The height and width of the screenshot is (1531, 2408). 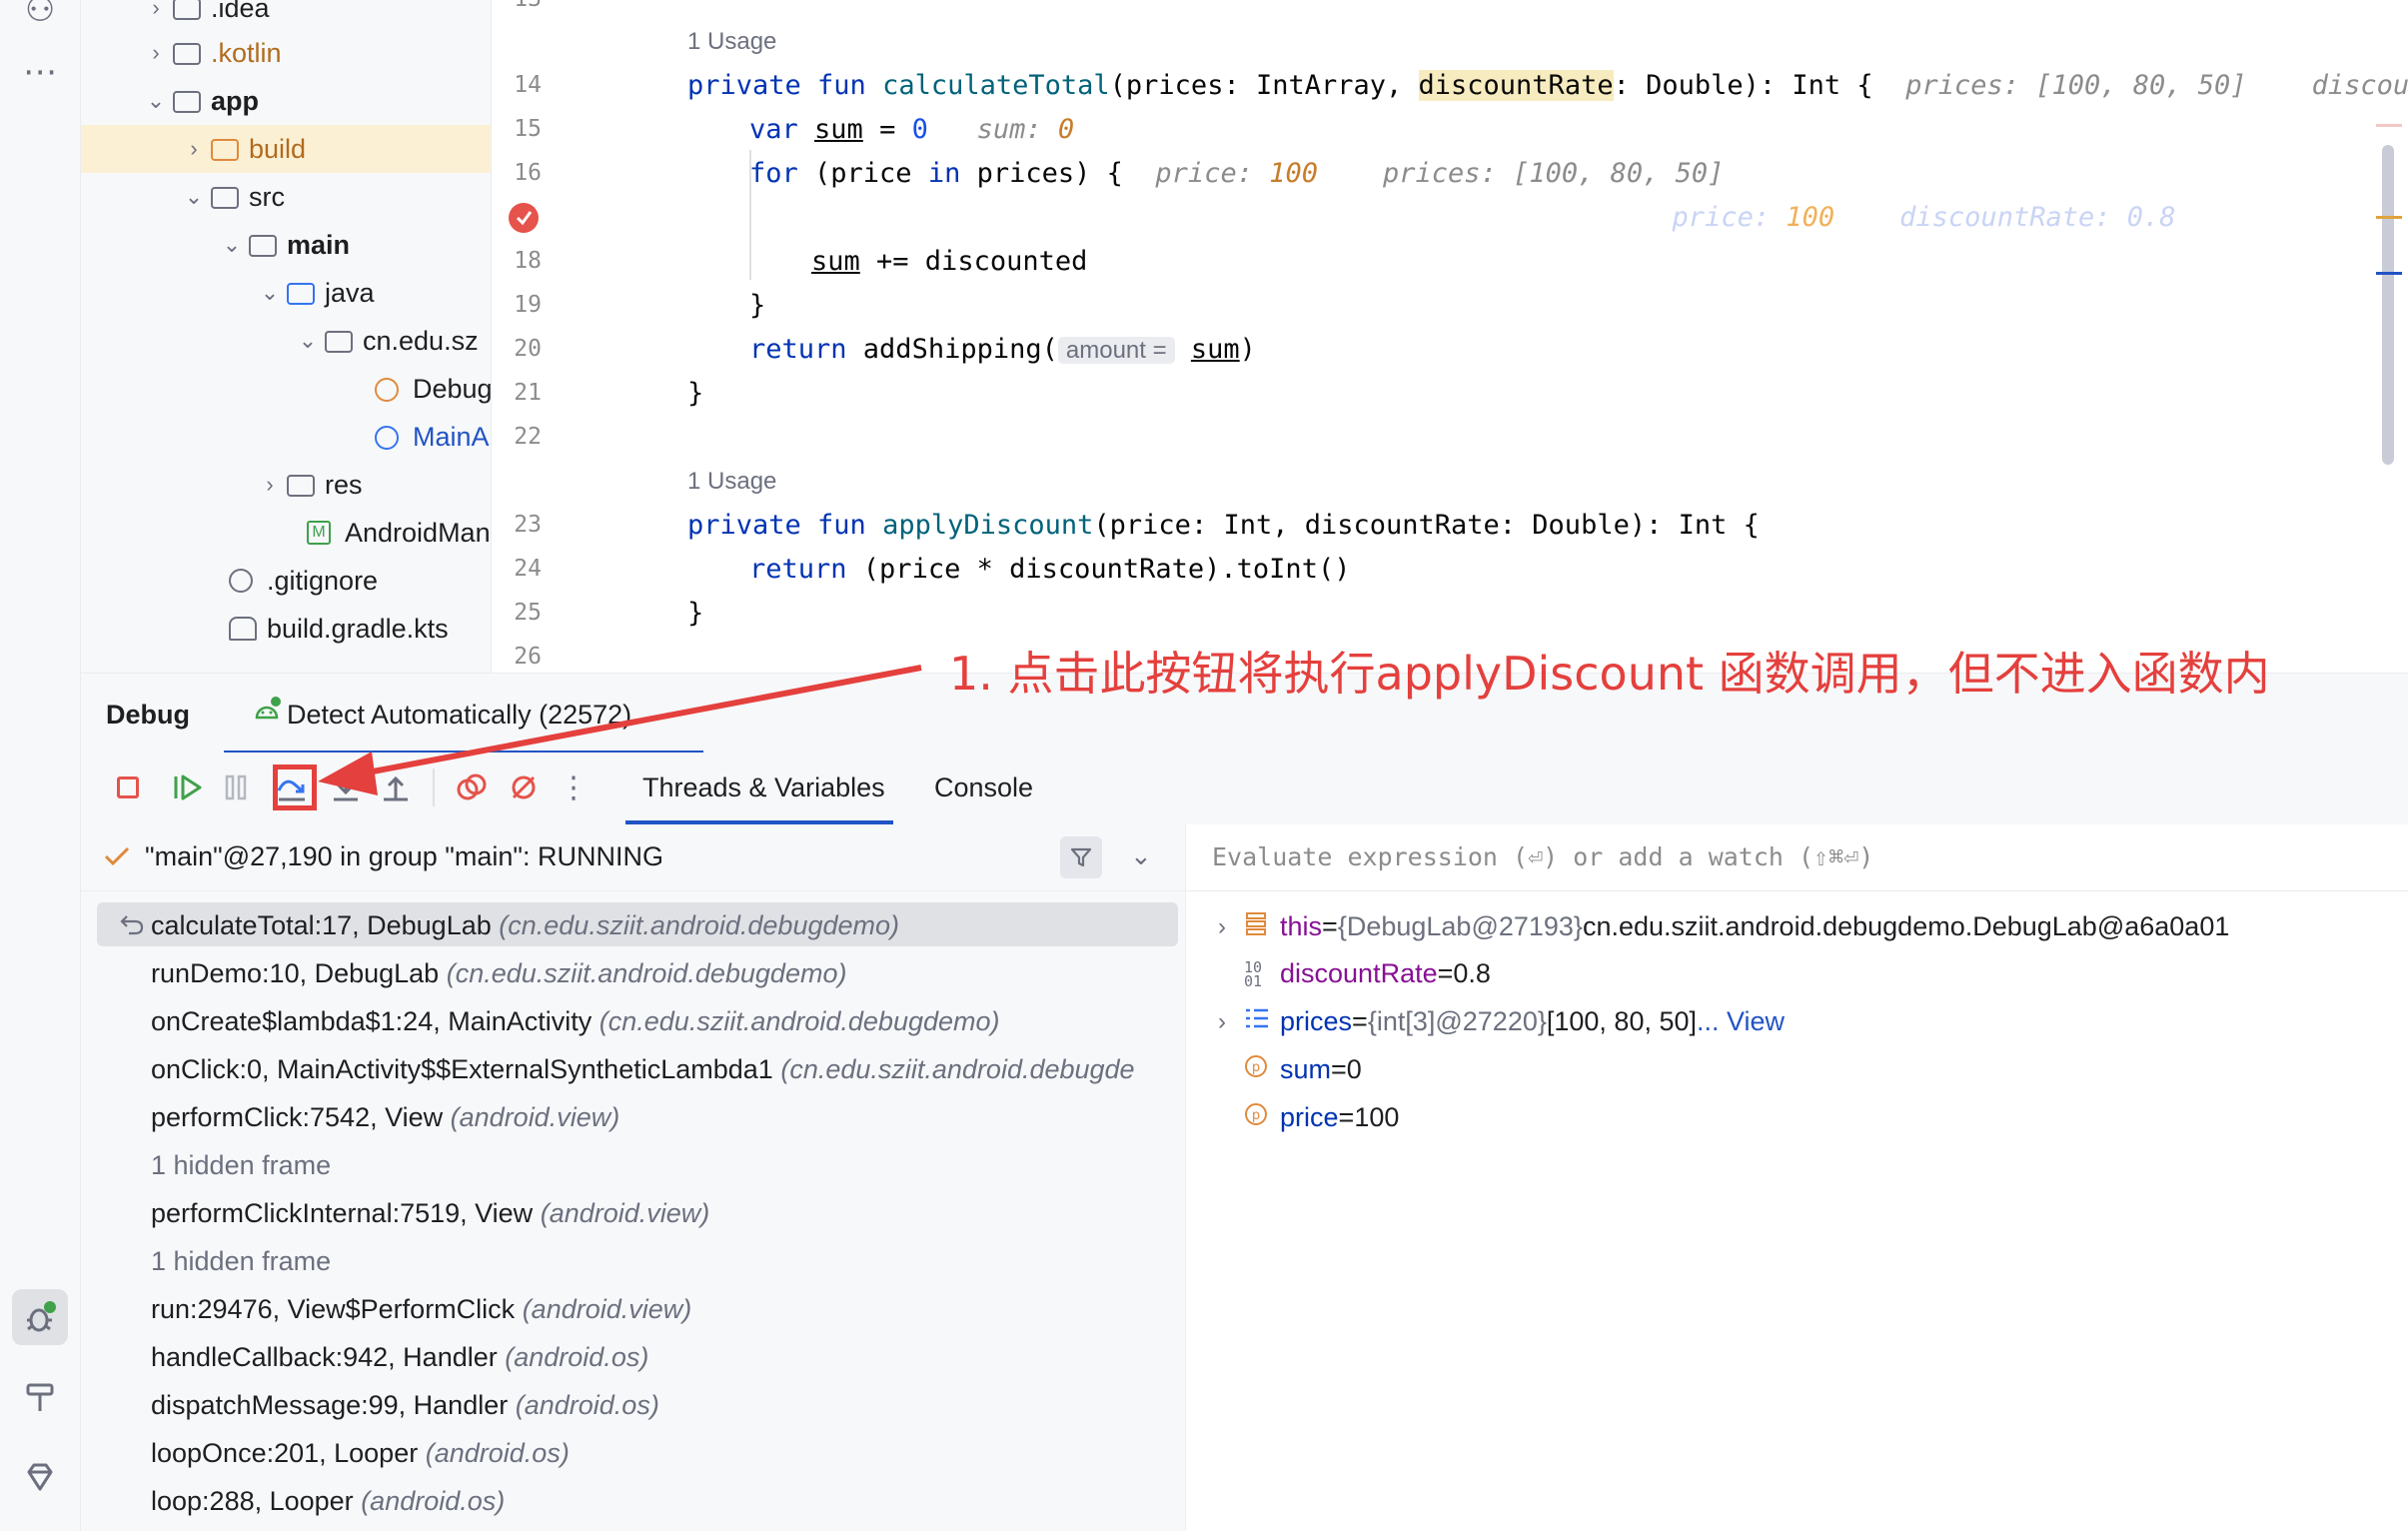 I want to click on tree-item-package: ⌄ cn.edu.sz, so click(x=286, y=341).